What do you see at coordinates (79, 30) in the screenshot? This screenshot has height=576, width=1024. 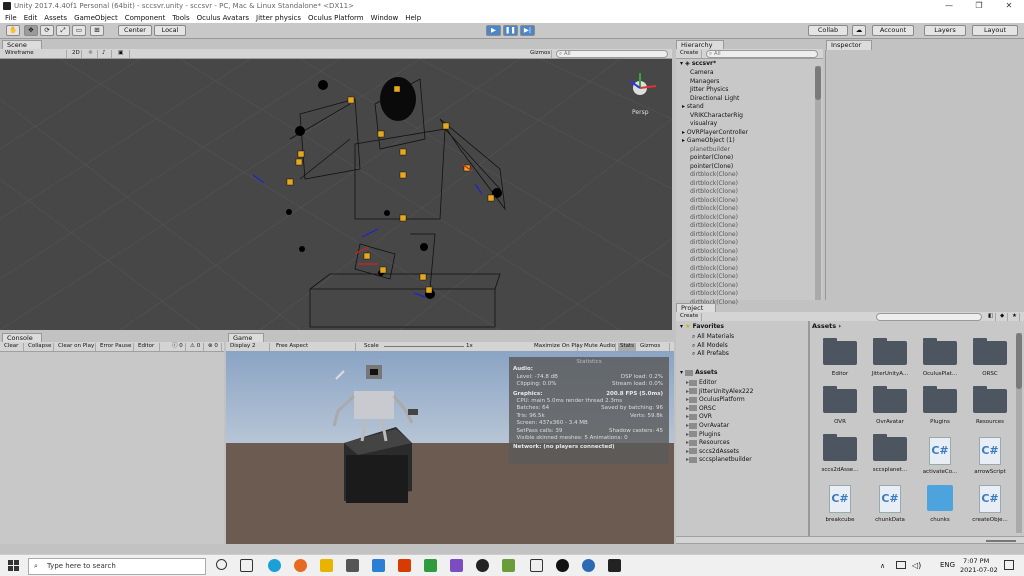 I see `rect-tool-icon: ▭` at bounding box center [79, 30].